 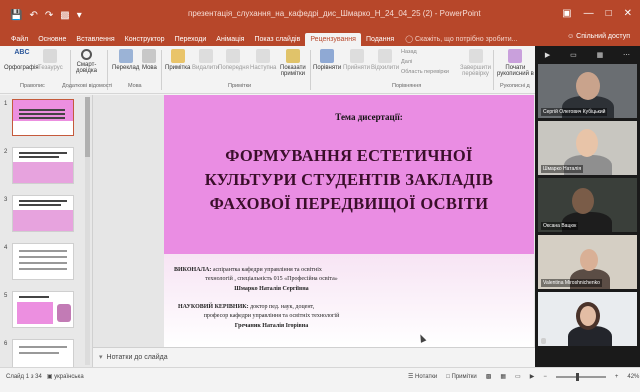 I want to click on reject-icon, so click(x=385, y=56).